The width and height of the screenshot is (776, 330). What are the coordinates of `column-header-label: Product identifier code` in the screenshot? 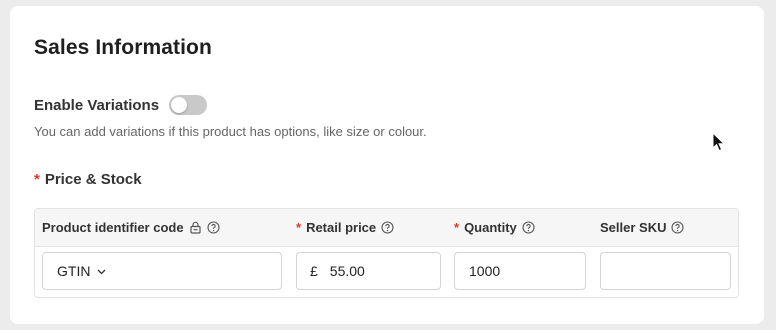 It's located at (113, 227).